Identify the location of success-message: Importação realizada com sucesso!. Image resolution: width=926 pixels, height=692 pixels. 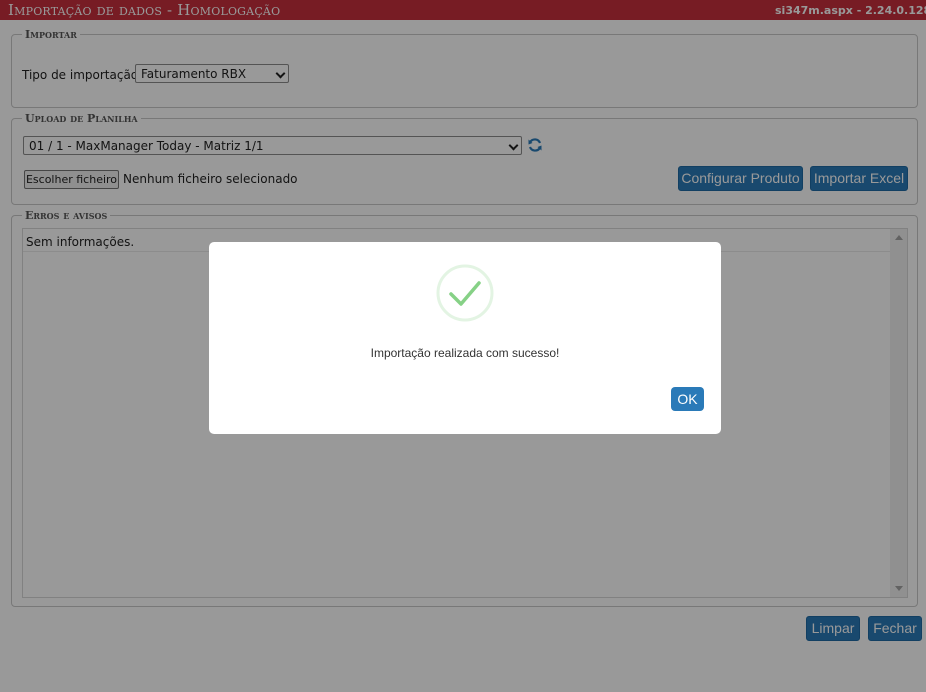
(465, 353).